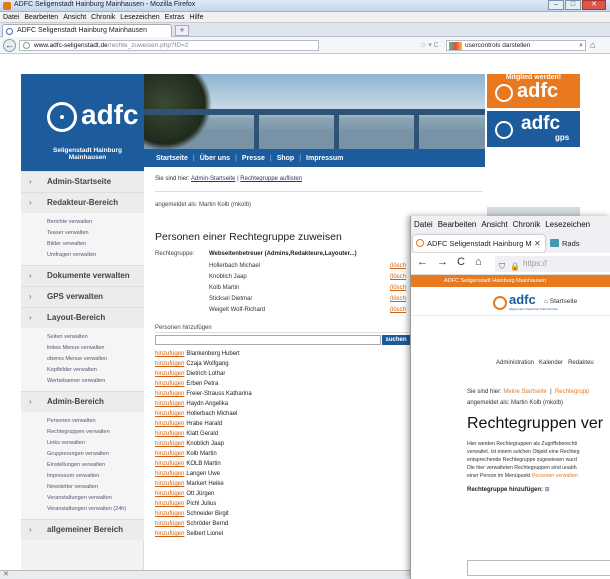 The width and height of the screenshot is (610, 579). What do you see at coordinates (533, 91) in the screenshot?
I see `member-banner: Mitglied werden! adfc` at bounding box center [533, 91].